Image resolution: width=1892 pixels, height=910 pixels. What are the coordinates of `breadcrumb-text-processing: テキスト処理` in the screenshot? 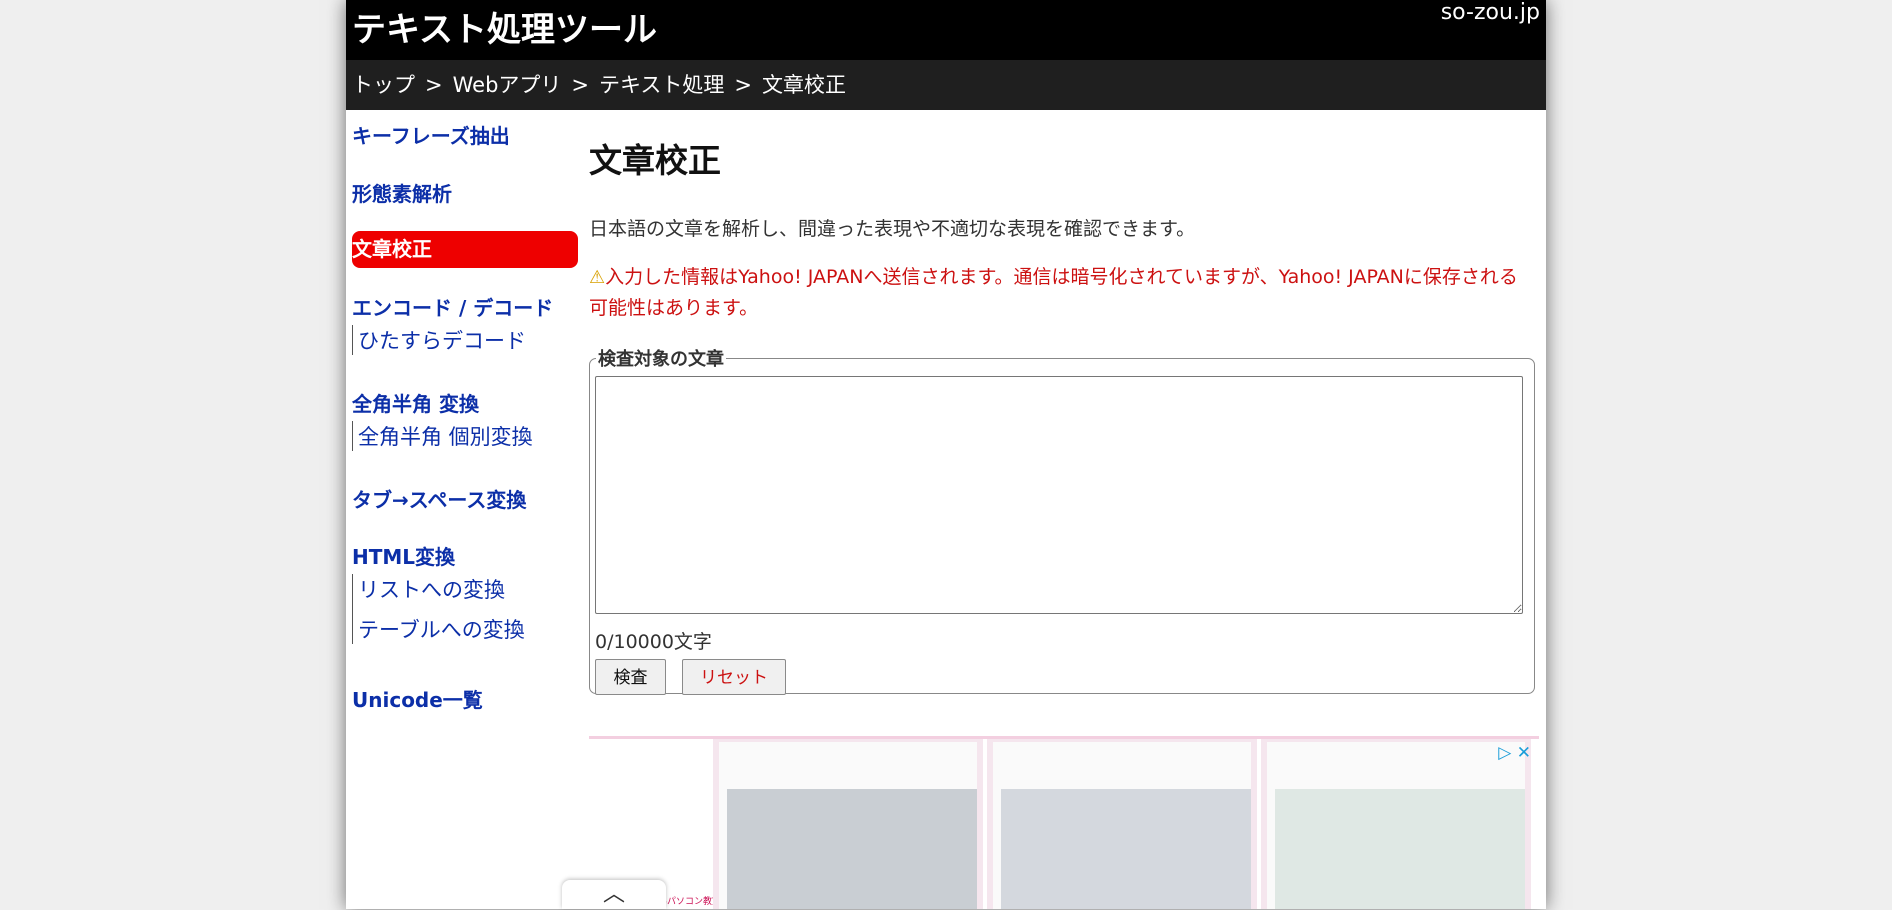 It's located at (661, 85).